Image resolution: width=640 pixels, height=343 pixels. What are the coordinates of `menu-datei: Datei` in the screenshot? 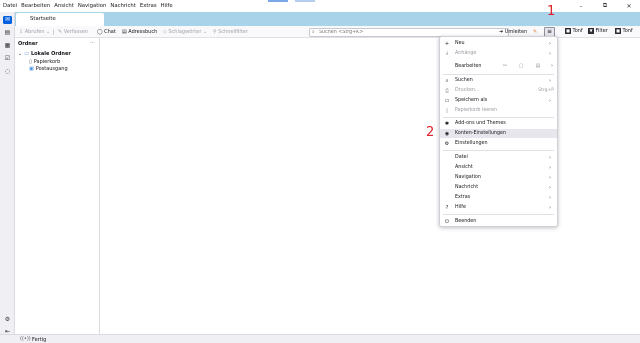 It's located at (10, 6).